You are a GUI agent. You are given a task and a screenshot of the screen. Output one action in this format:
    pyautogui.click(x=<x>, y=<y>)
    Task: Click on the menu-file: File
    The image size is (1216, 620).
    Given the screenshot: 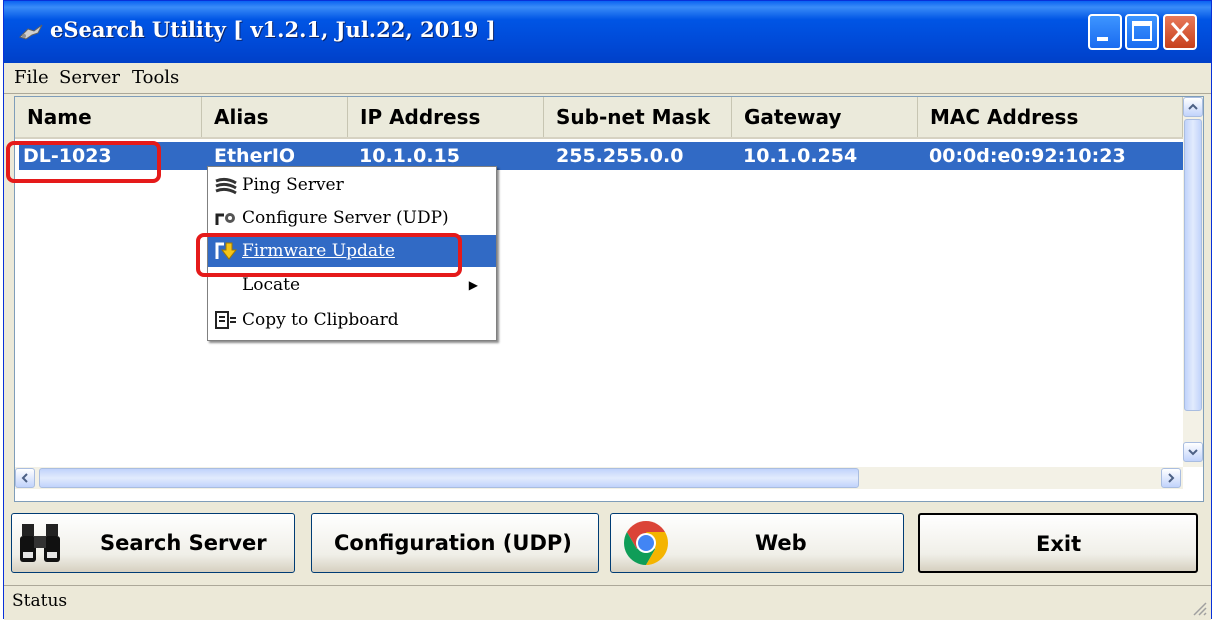 What is the action you would take?
    pyautogui.click(x=31, y=77)
    